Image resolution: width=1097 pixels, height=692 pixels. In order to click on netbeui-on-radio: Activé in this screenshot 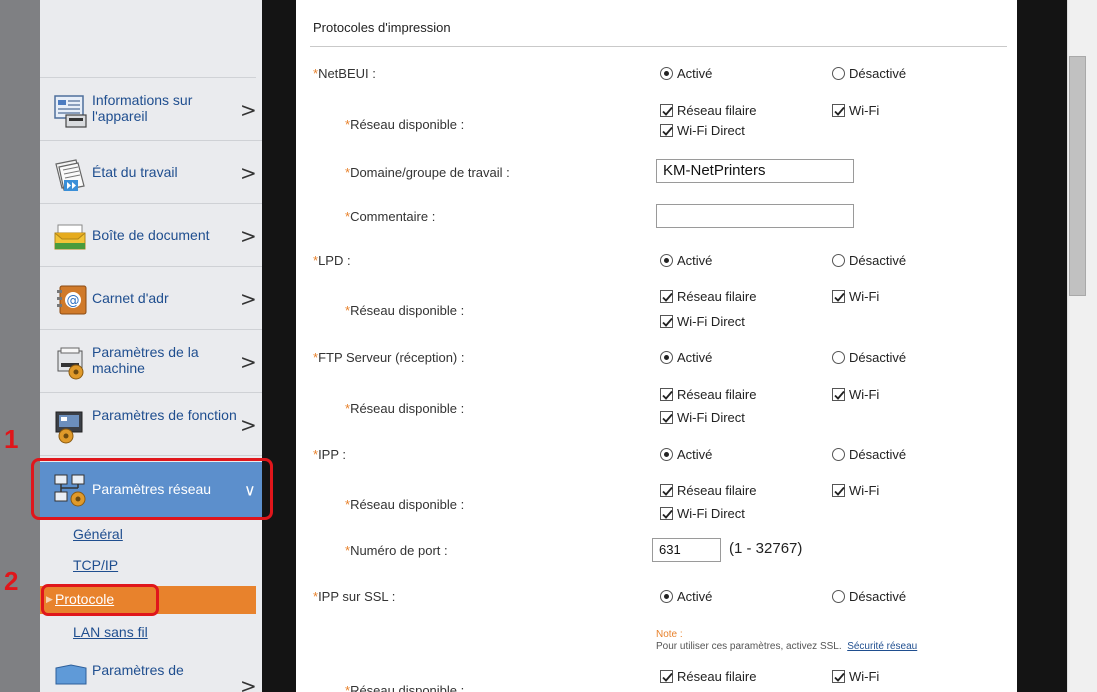, I will do `click(686, 73)`.